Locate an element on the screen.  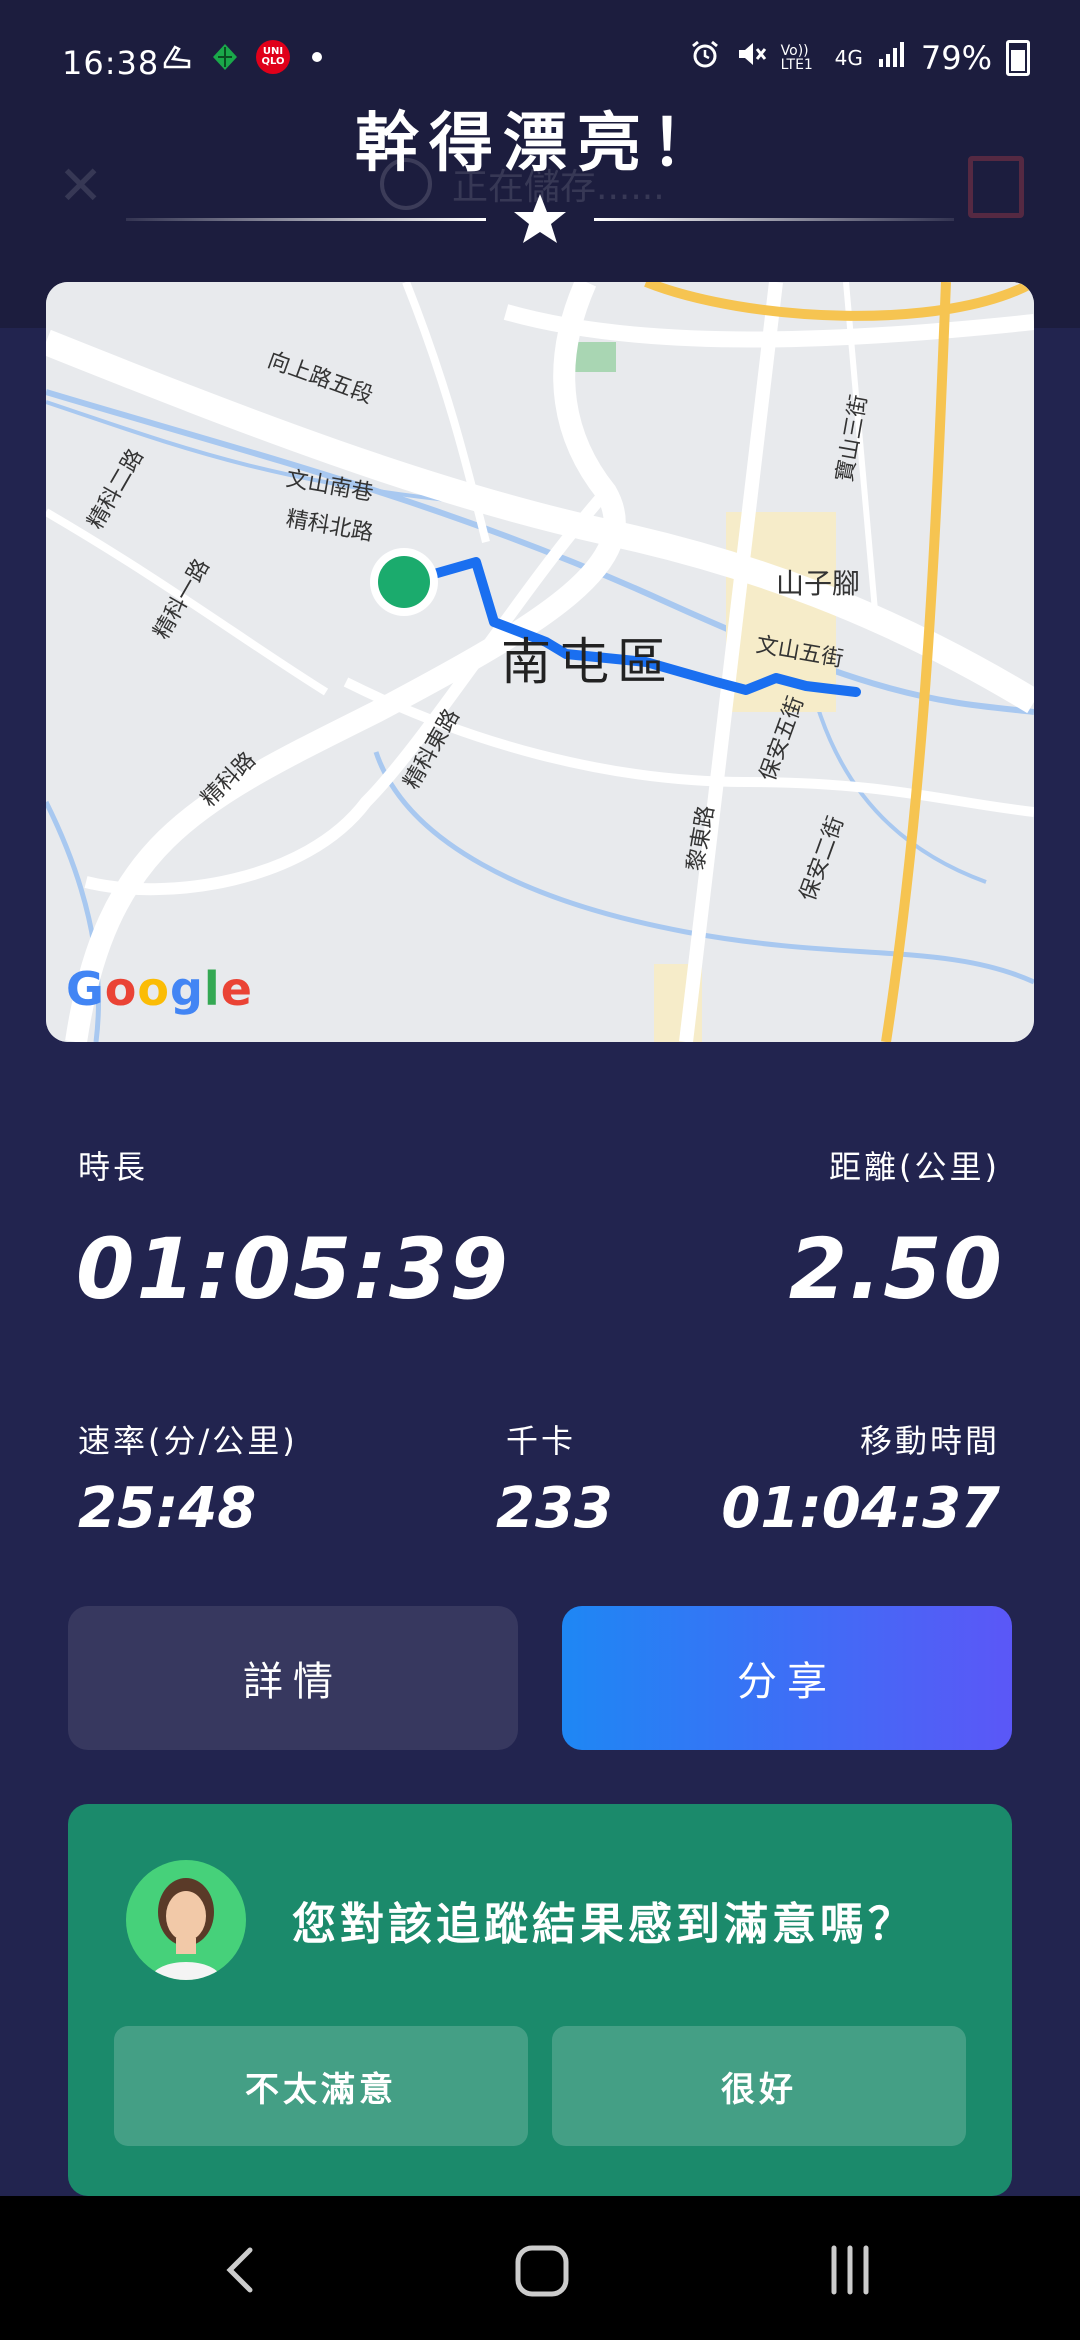
feedback-good-button: 很好 is located at coordinates (759, 2086).